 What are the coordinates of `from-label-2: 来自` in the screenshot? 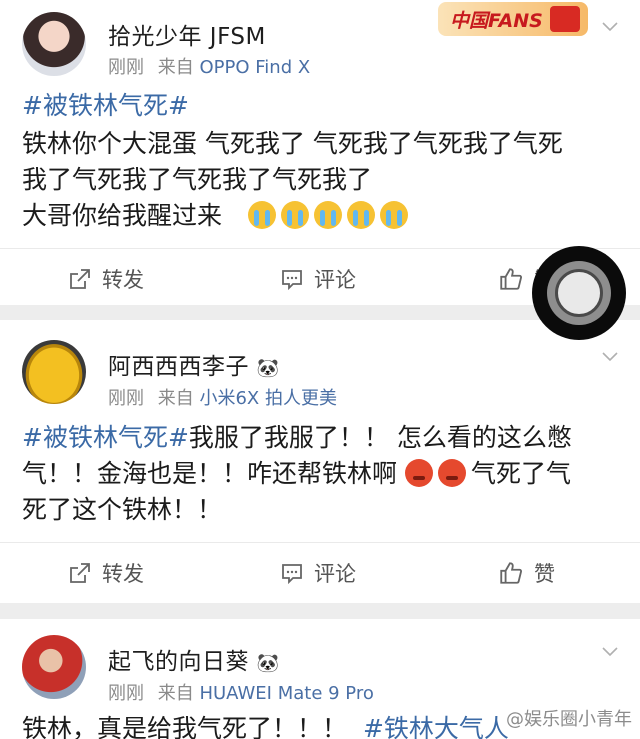 It's located at (175, 398).